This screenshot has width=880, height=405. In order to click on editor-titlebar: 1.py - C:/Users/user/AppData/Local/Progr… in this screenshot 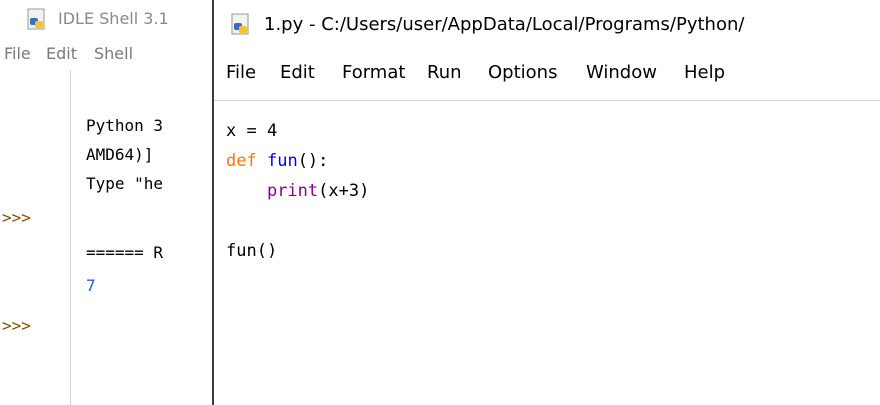, I will do `click(547, 24)`.